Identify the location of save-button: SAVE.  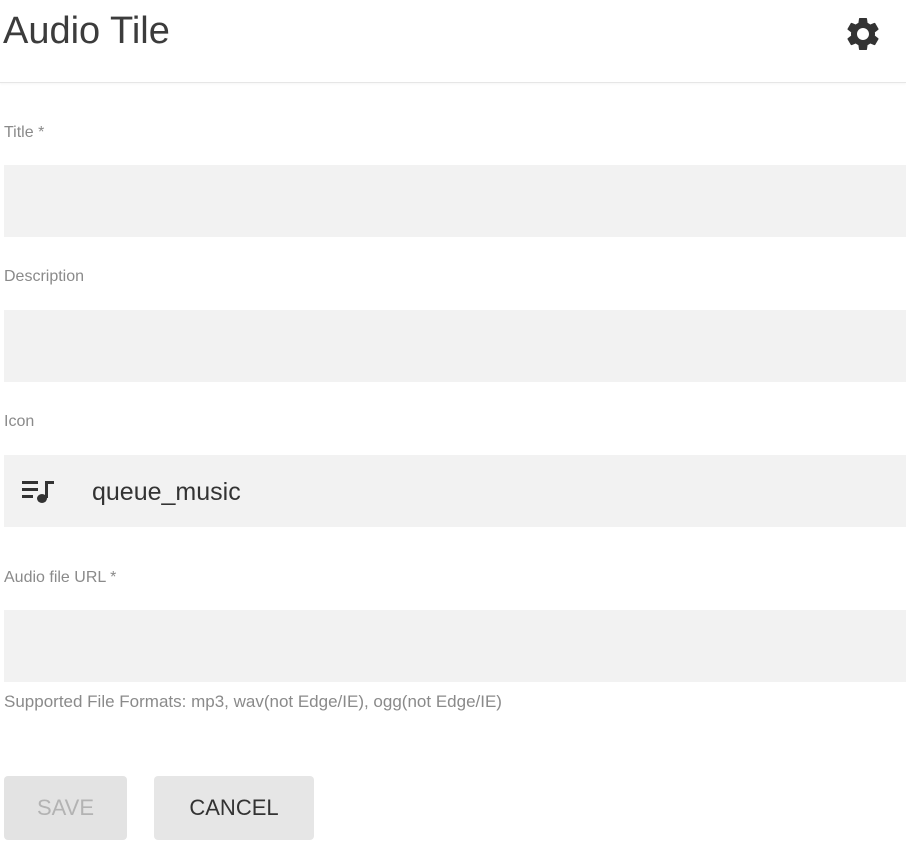
(65, 808).